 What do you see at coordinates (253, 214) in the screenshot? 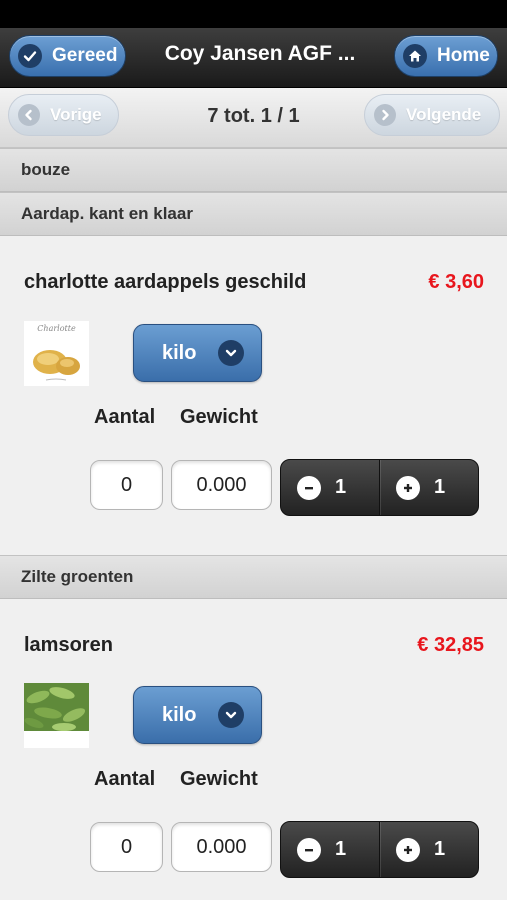
I see `group-header: Aardap. kant en klaar` at bounding box center [253, 214].